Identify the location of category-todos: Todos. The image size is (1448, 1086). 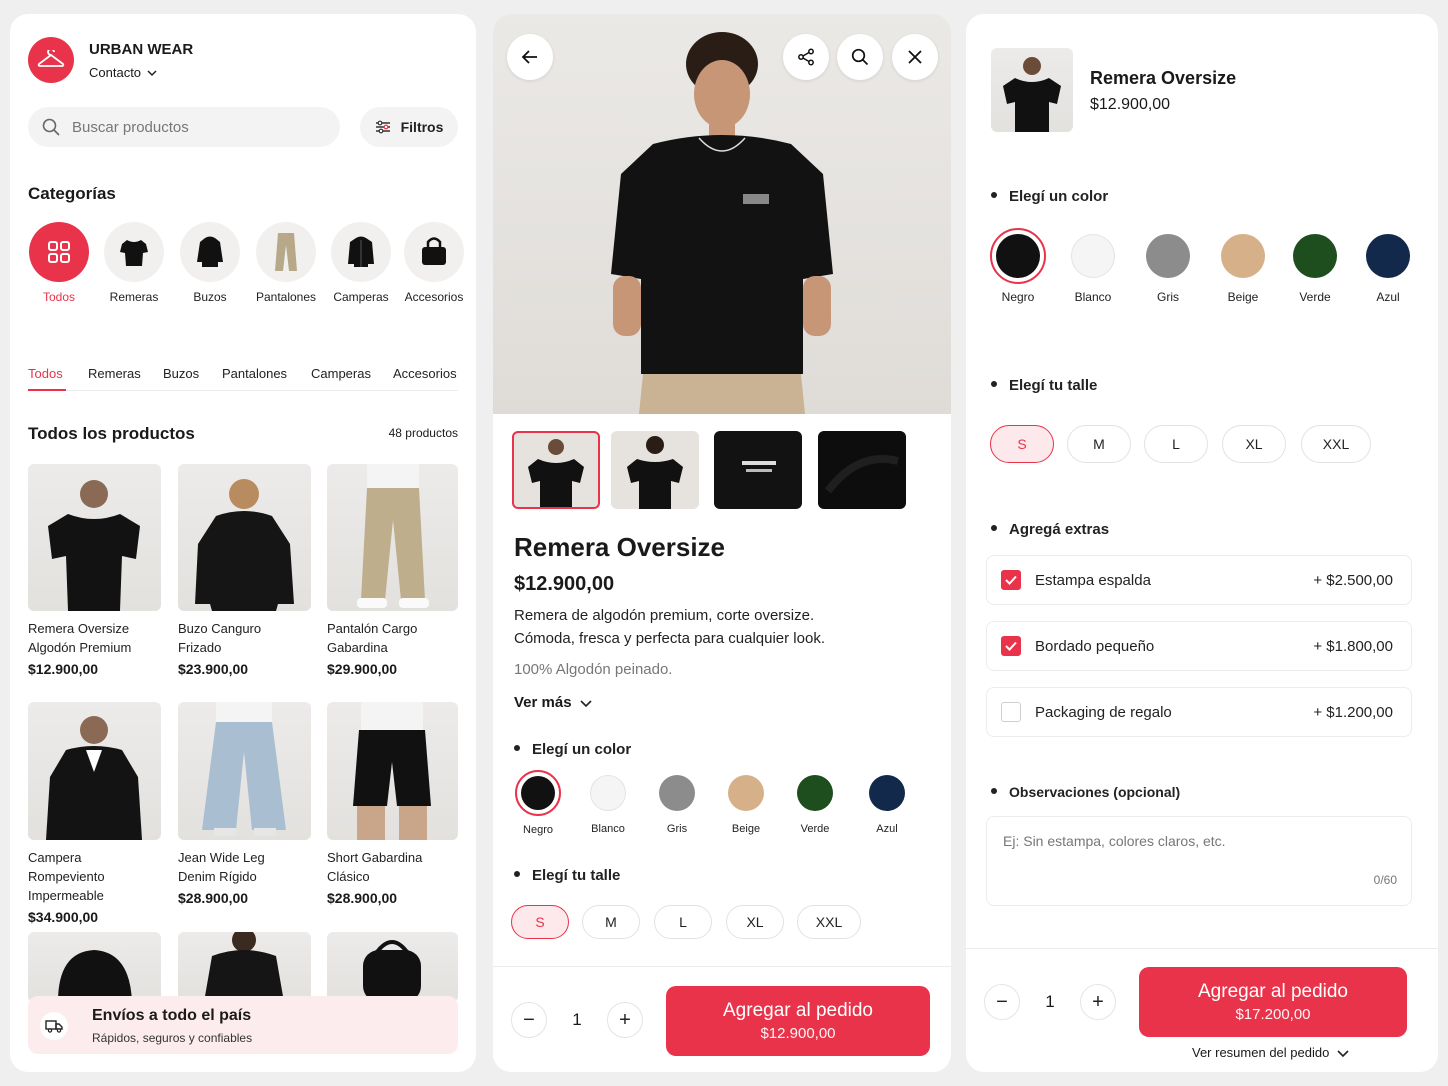
(59, 263).